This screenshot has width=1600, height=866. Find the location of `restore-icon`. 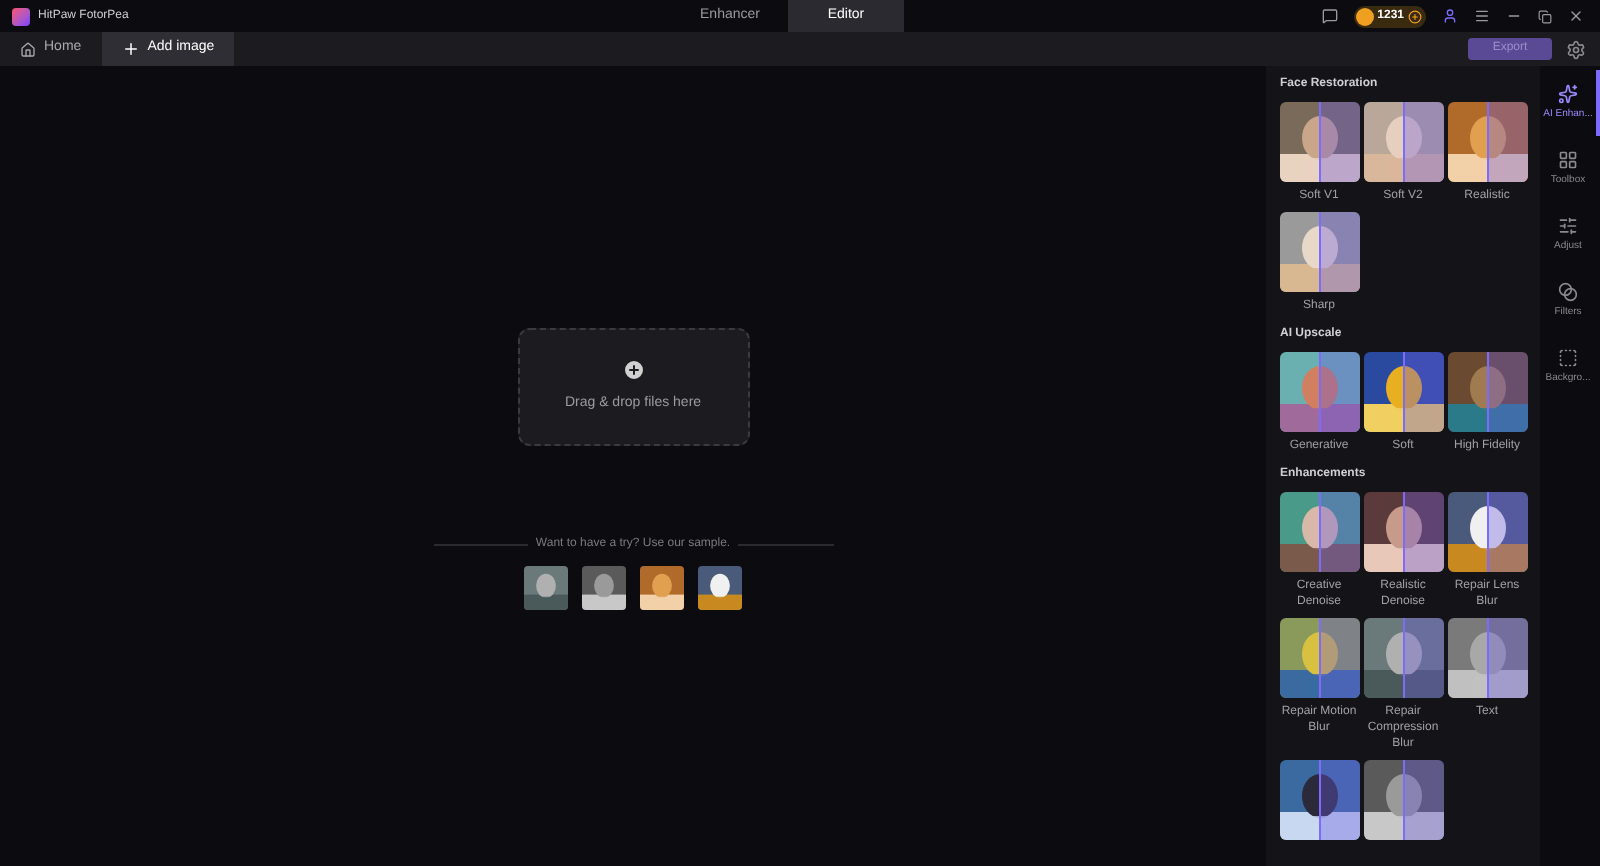

restore-icon is located at coordinates (1545, 16).